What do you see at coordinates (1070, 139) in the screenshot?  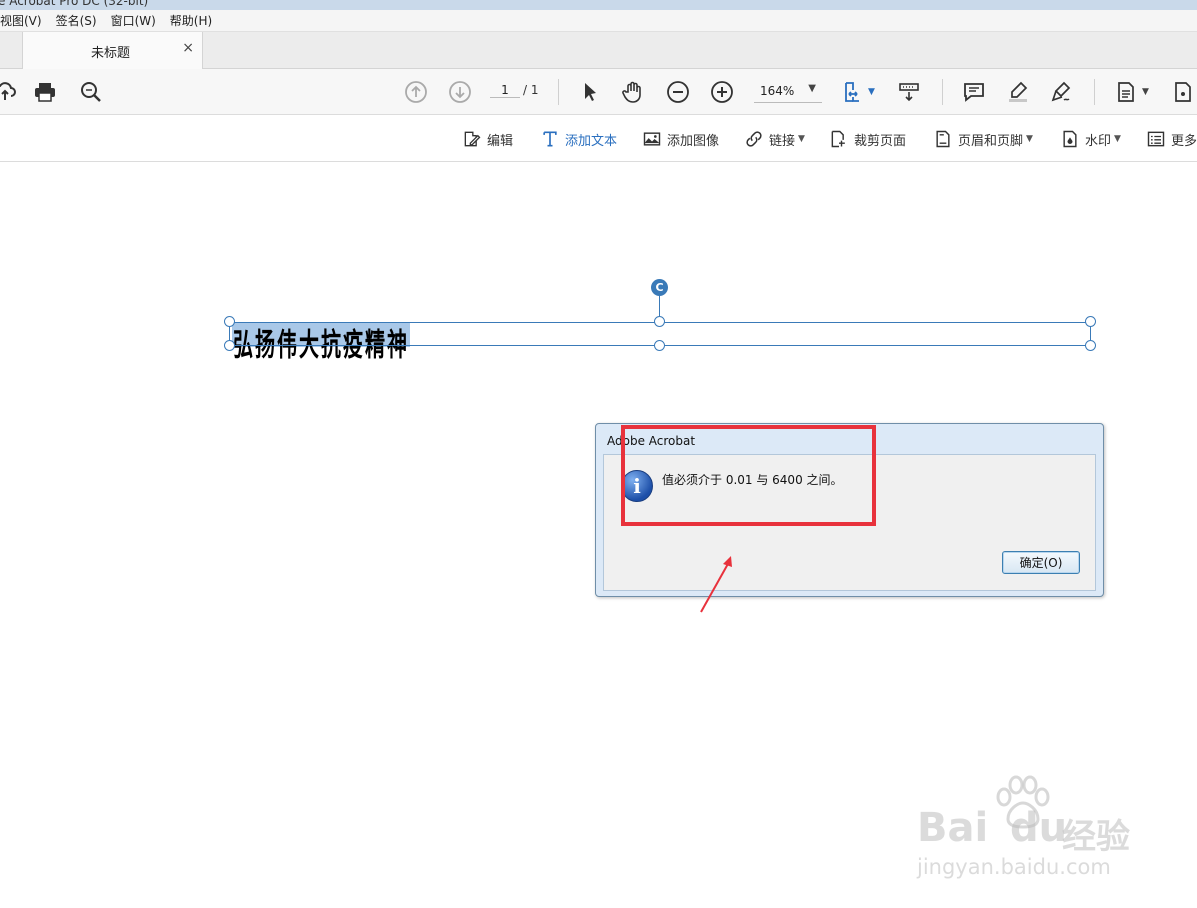 I see `watermark-icon` at bounding box center [1070, 139].